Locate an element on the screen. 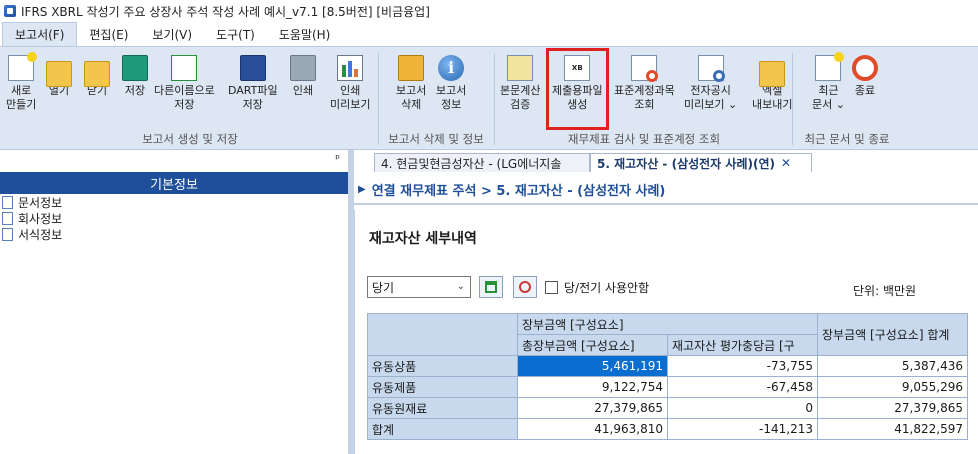 This screenshot has height=454, width=978. pin-icon: ᵖ is located at coordinates (337, 158).